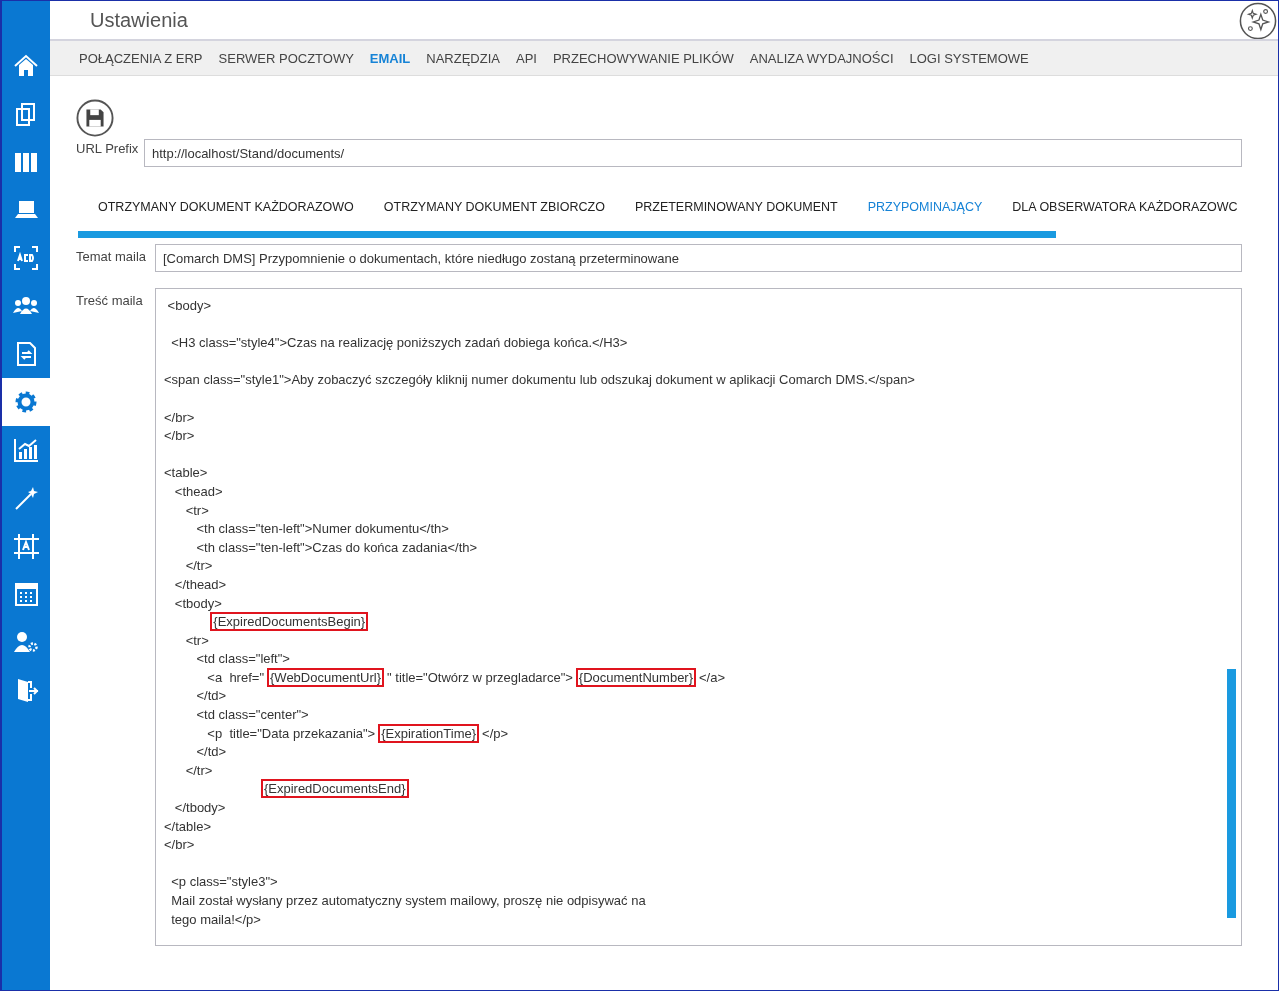  What do you see at coordinates (480, 677) in the screenshot?
I see `code-text: " title="Otwórz w przegladarce">` at bounding box center [480, 677].